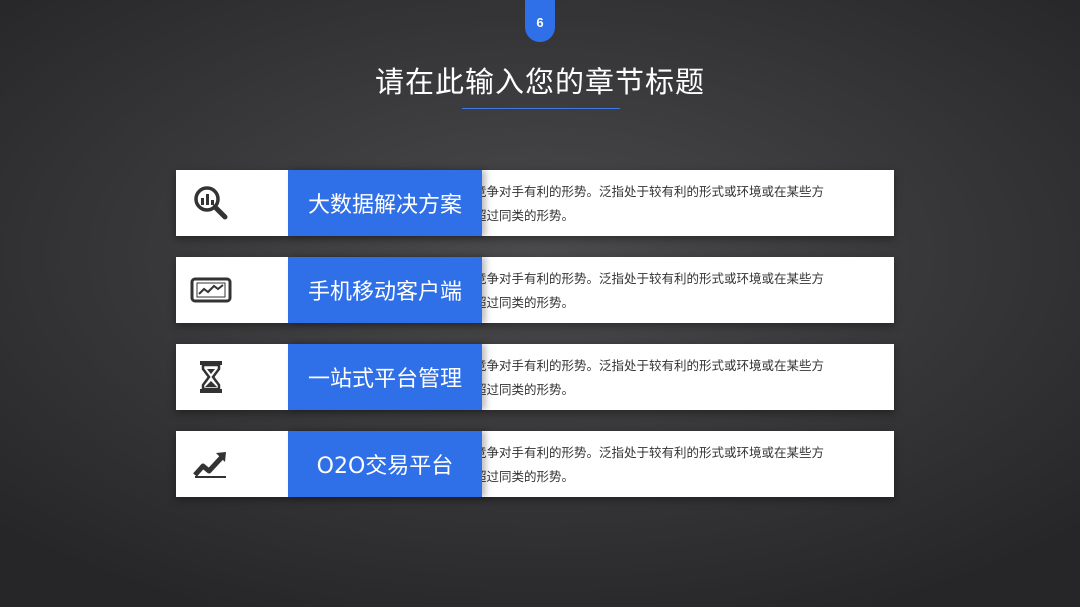 The image size is (1080, 607). I want to click on hourglass-icon, so click(211, 377).